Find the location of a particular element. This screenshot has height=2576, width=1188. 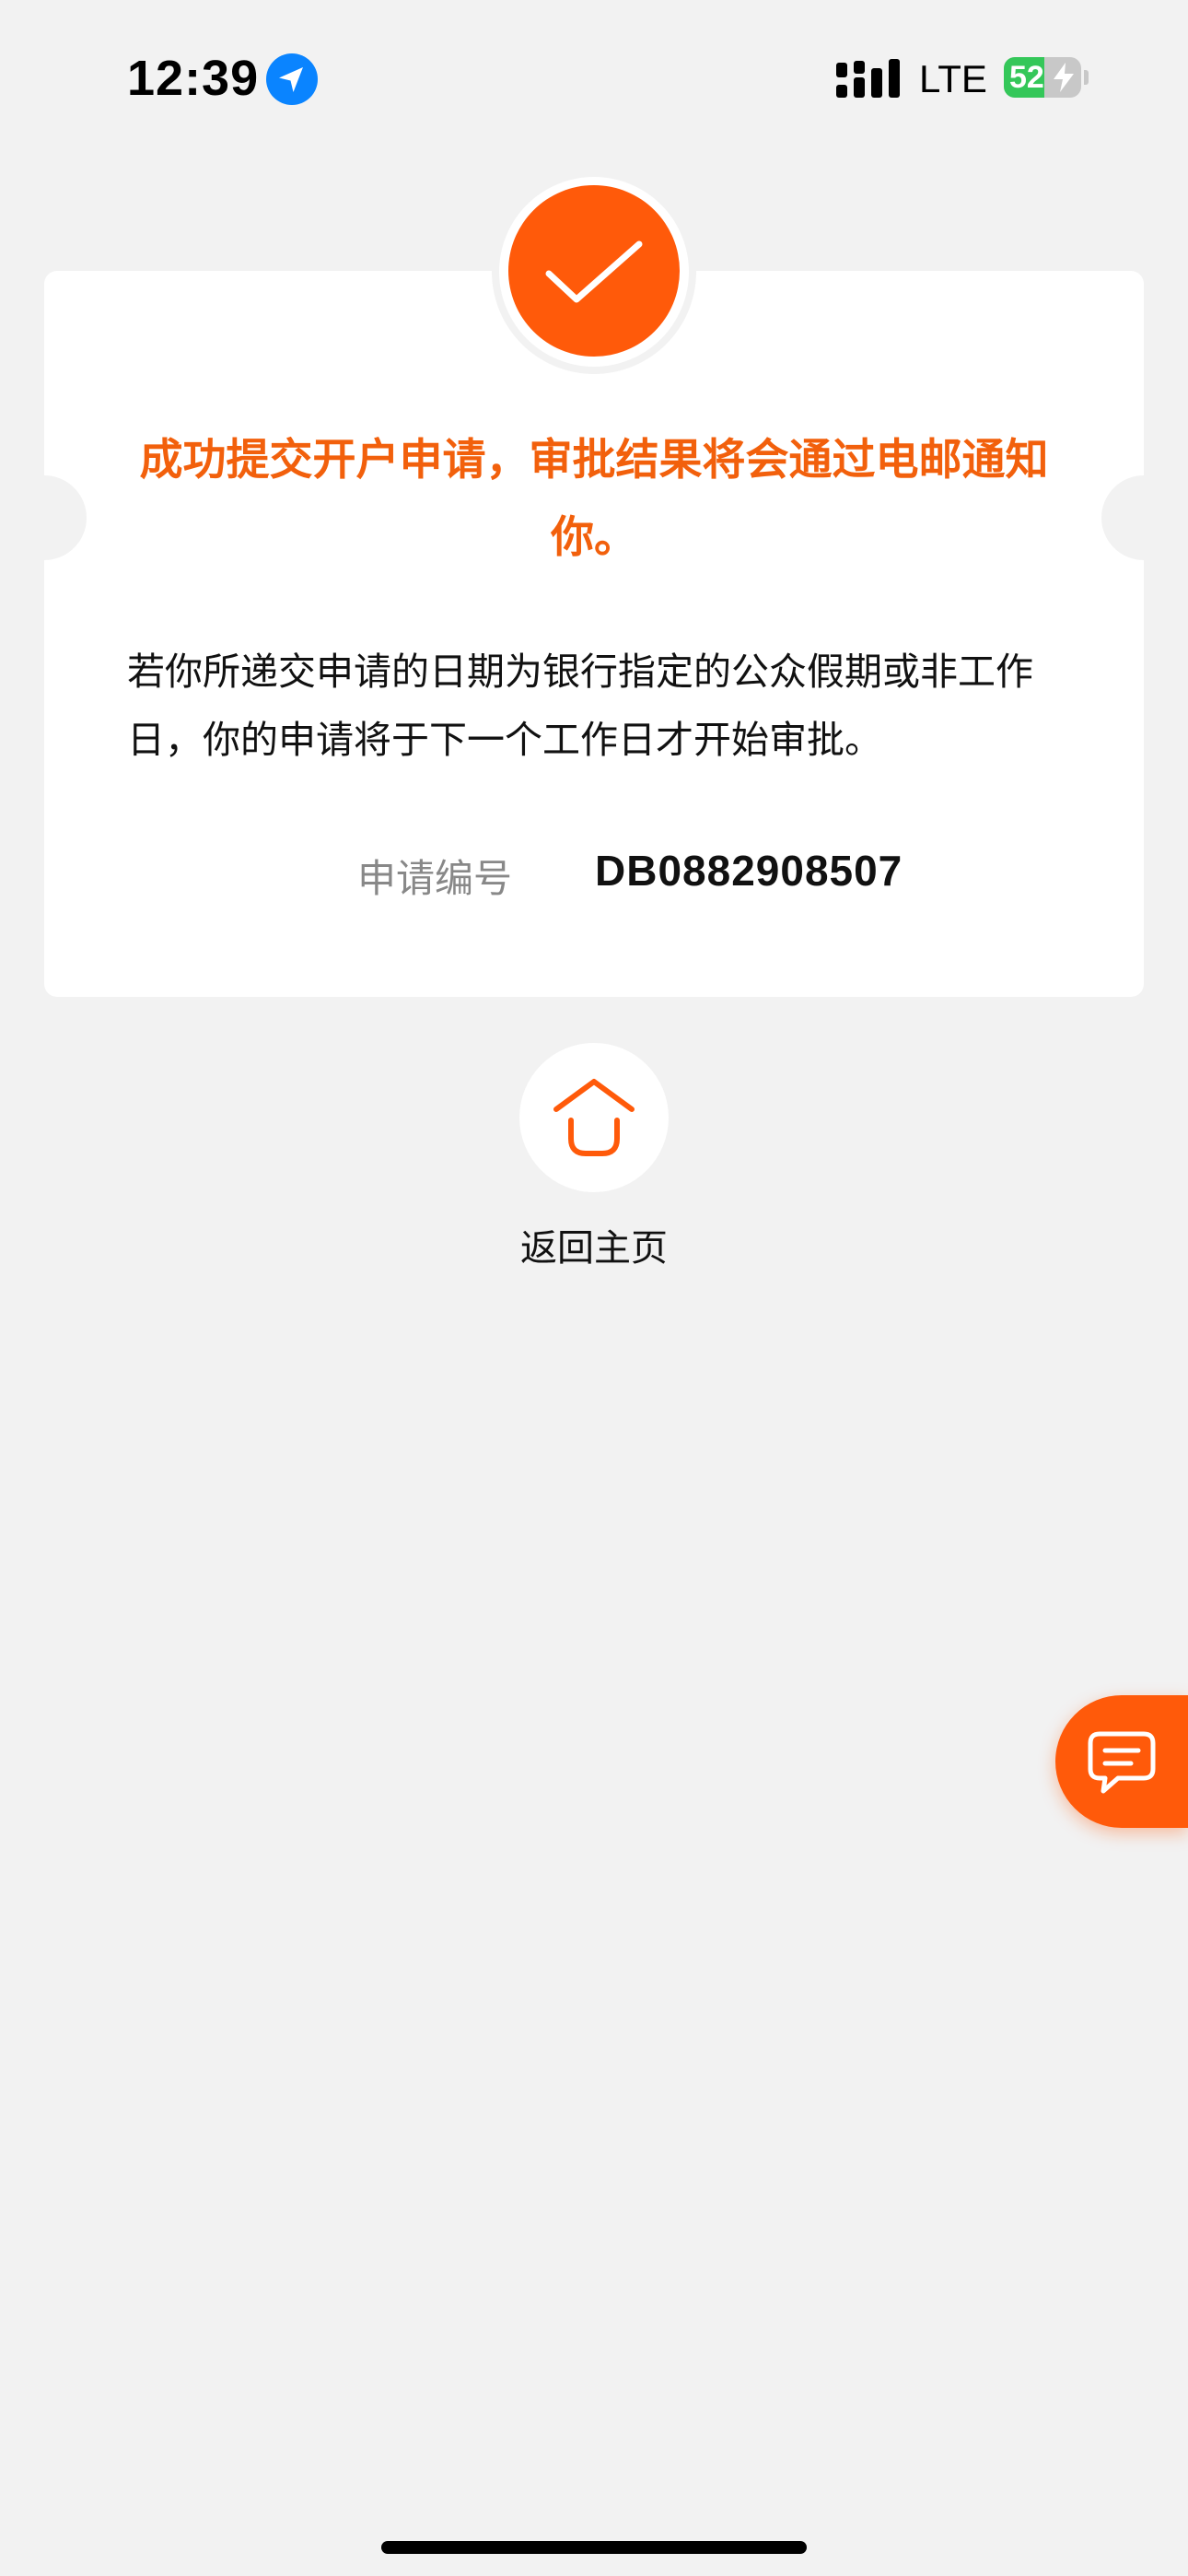

cellular-signal-icon is located at coordinates (869, 78).